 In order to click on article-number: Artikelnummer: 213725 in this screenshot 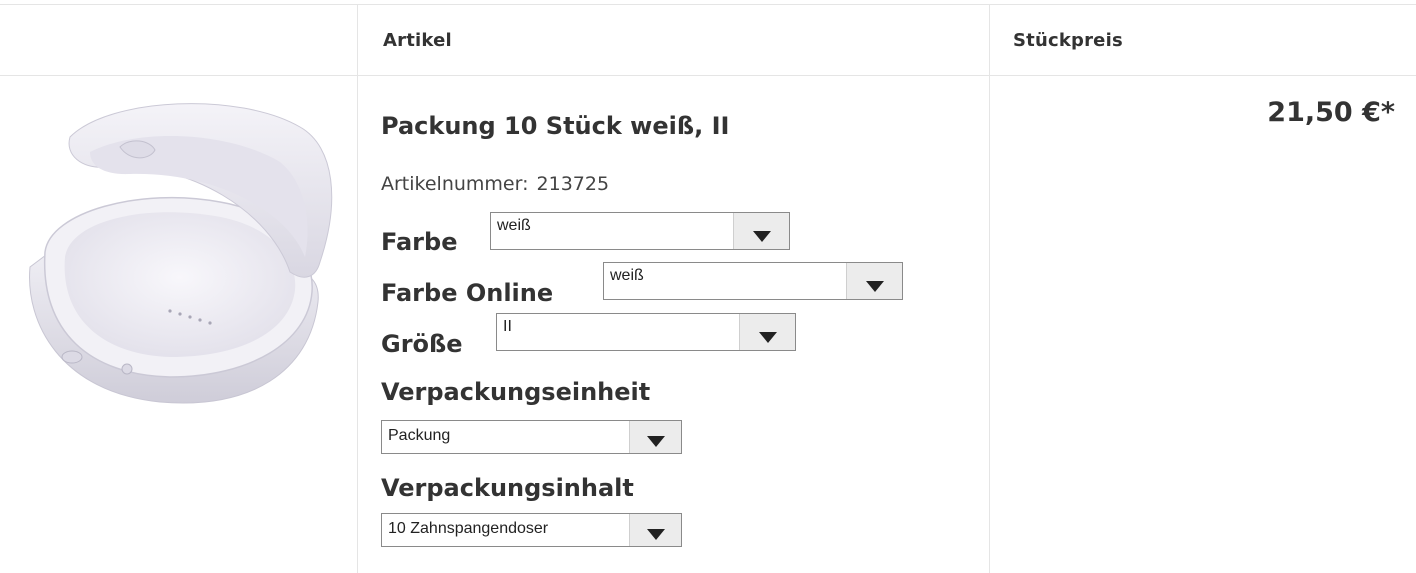, I will do `click(495, 184)`.